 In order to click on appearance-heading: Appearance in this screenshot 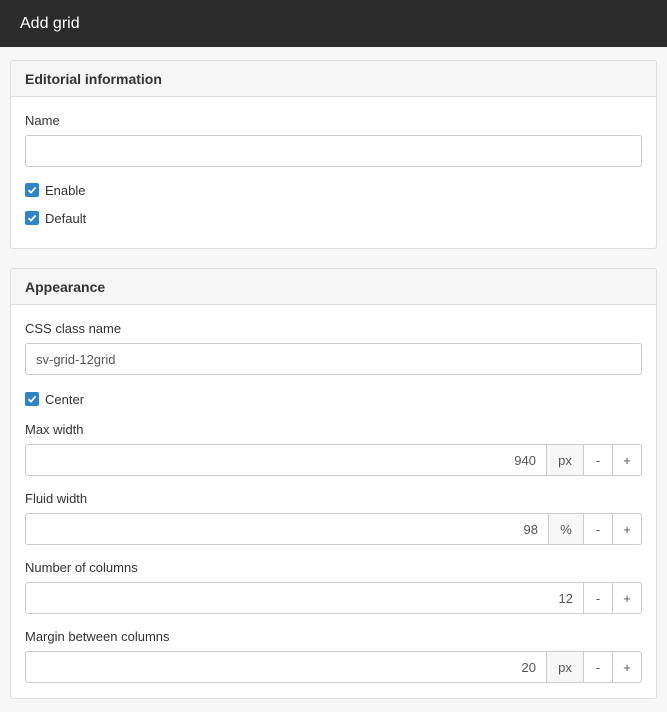, I will do `click(333, 287)`.